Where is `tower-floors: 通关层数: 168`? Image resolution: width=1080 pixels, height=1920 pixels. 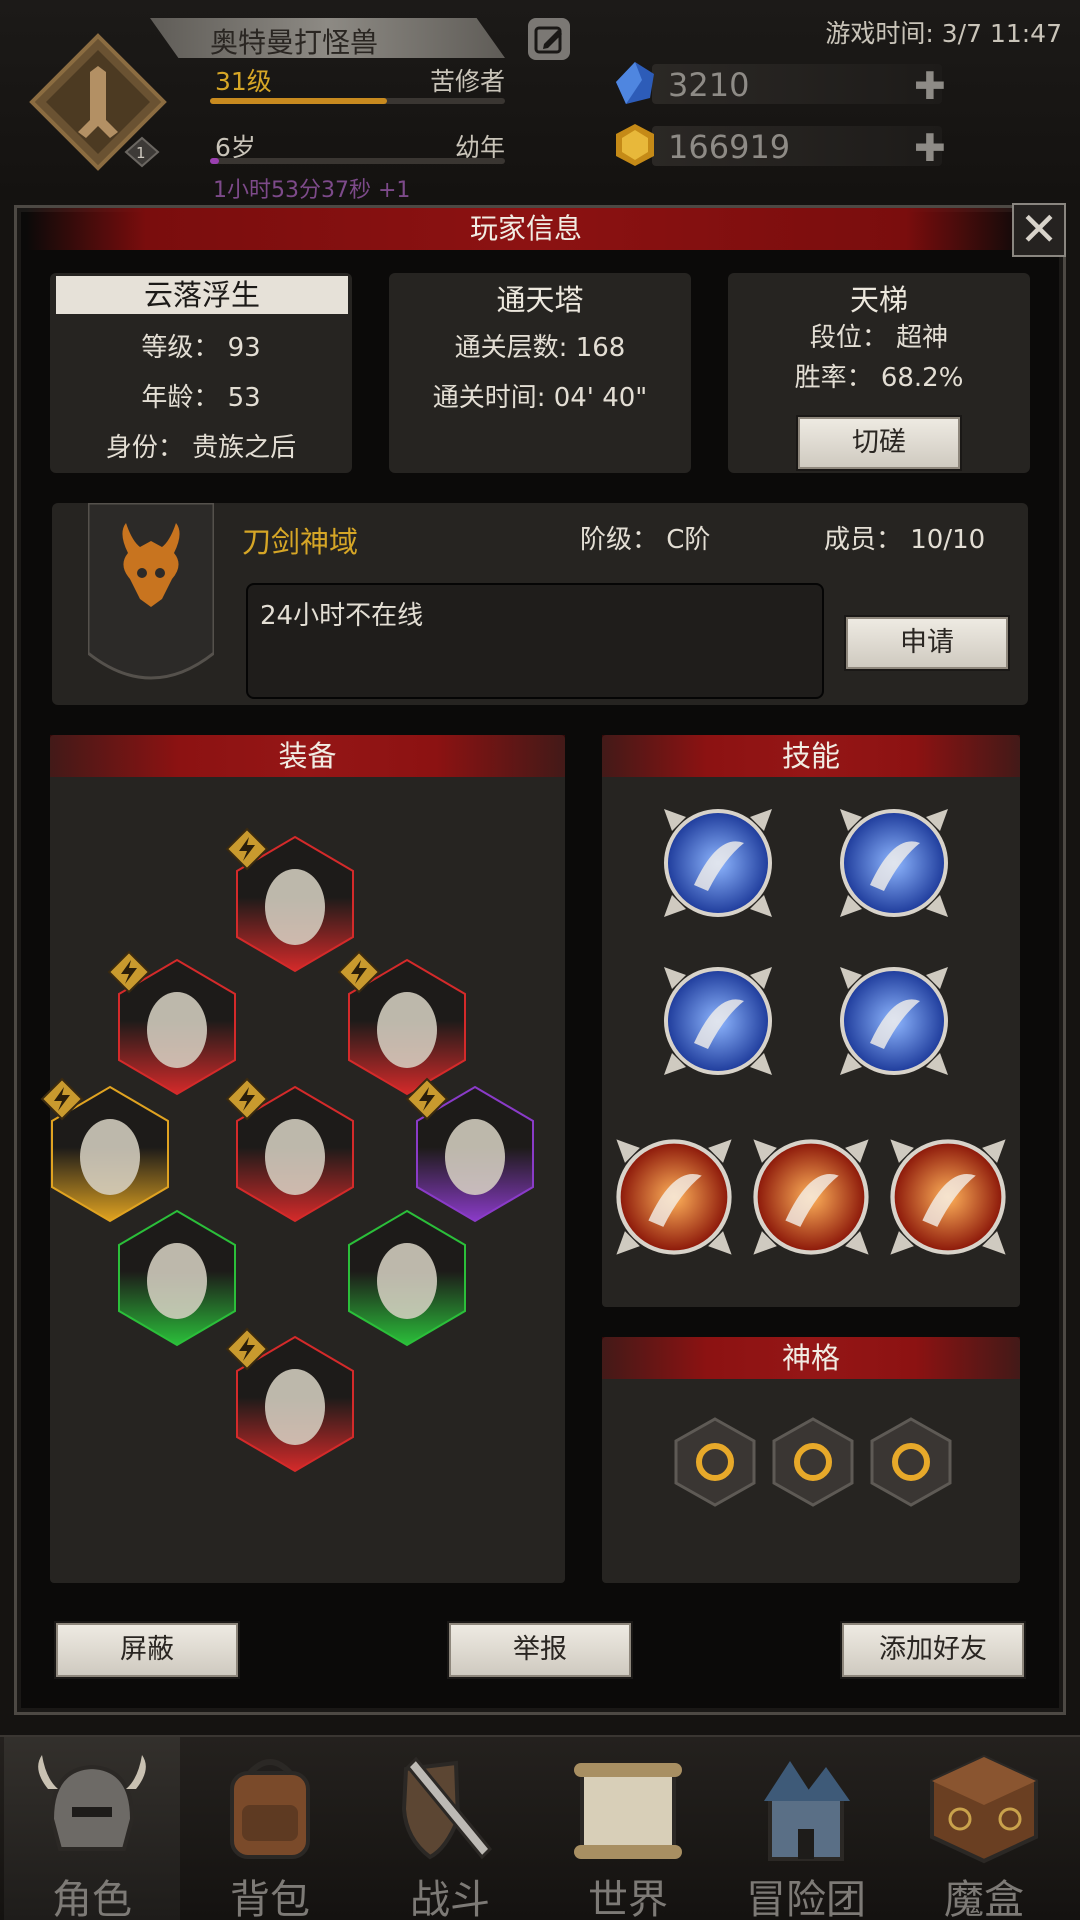 tower-floors: 通关层数: 168 is located at coordinates (540, 348).